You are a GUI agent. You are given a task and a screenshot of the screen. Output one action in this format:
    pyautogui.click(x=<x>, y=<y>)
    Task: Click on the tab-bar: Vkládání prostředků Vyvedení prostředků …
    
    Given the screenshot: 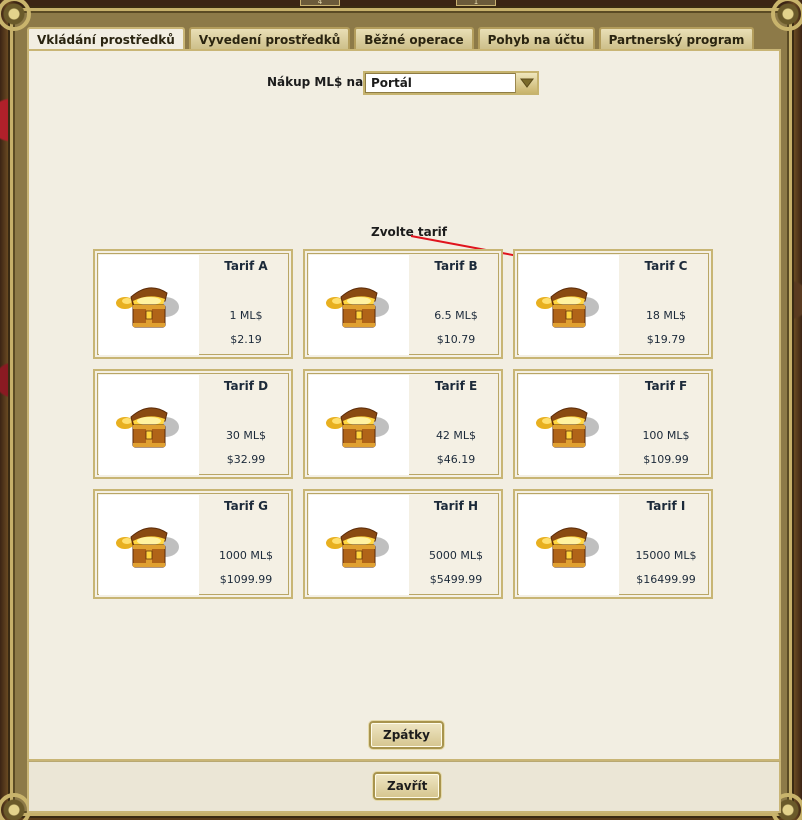 What is the action you would take?
    pyautogui.click(x=391, y=39)
    